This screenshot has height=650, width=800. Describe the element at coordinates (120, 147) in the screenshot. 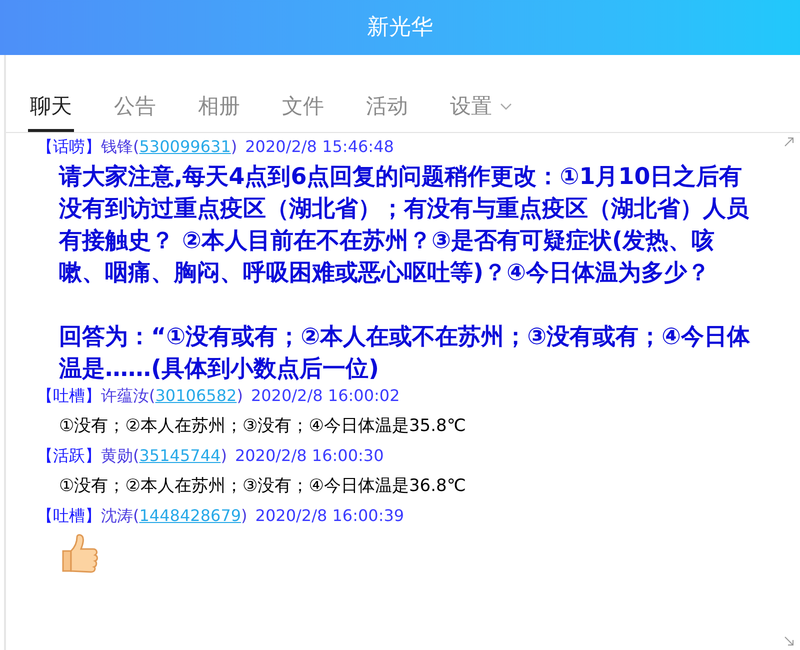

I see `sender-name: 钱锋(` at that location.